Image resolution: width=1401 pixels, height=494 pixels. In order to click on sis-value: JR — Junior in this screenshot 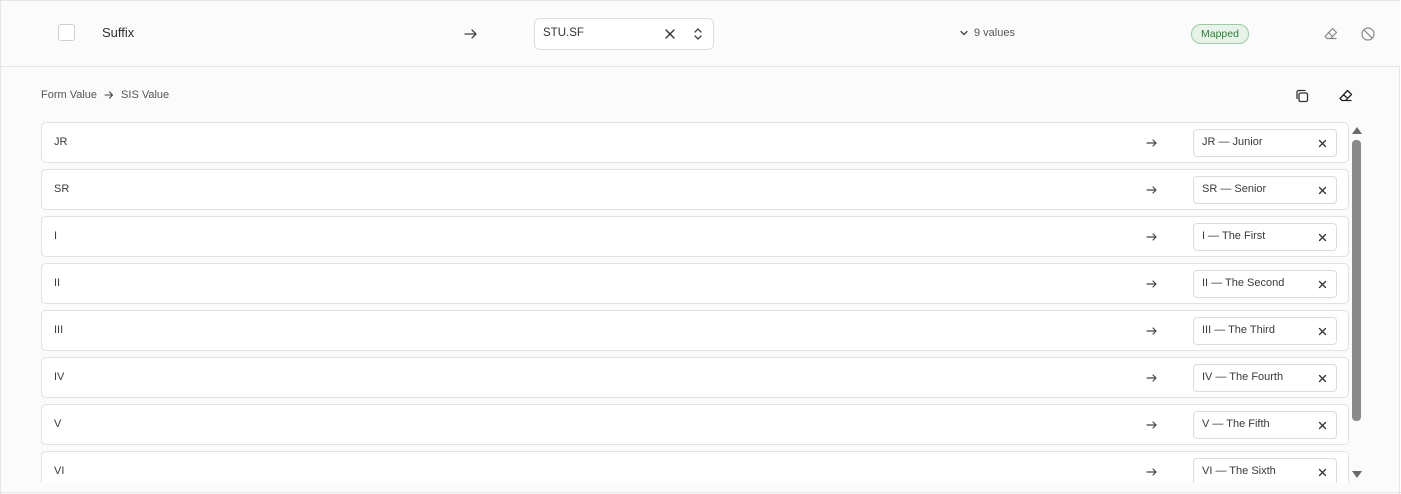, I will do `click(1232, 142)`.